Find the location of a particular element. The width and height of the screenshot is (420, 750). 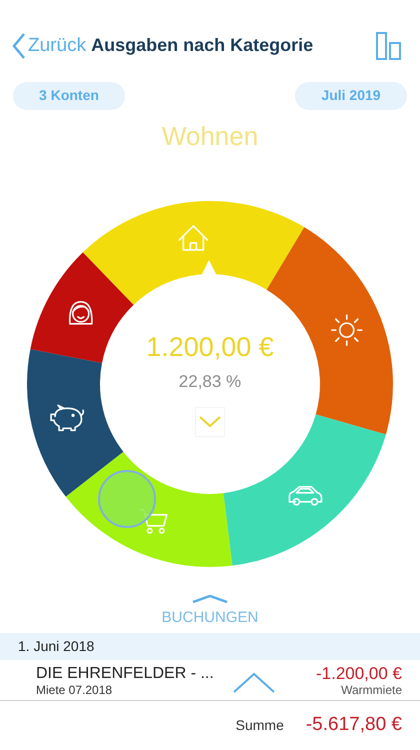

section-title: BUCHUNGEN is located at coordinates (210, 618).